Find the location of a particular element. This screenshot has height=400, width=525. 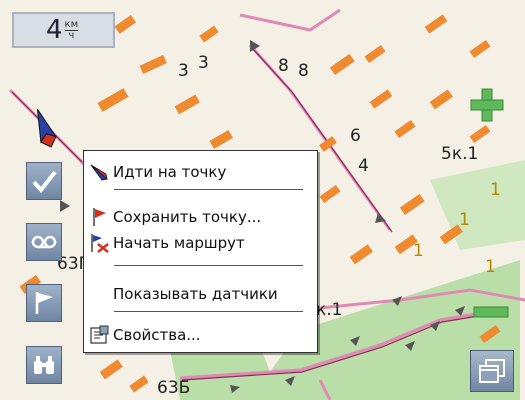

cassette-icon is located at coordinates (44, 242).